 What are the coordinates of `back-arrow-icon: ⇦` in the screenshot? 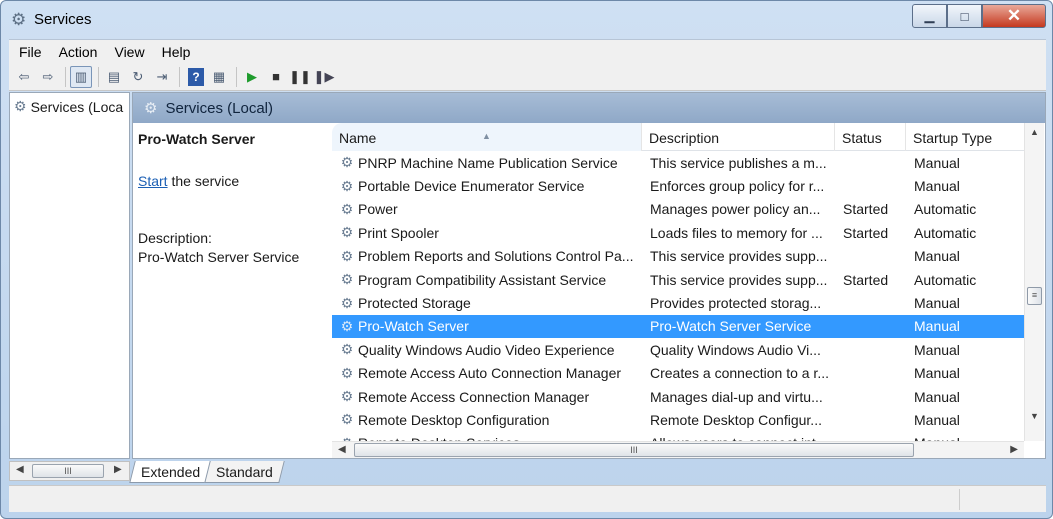 It's located at (24, 77).